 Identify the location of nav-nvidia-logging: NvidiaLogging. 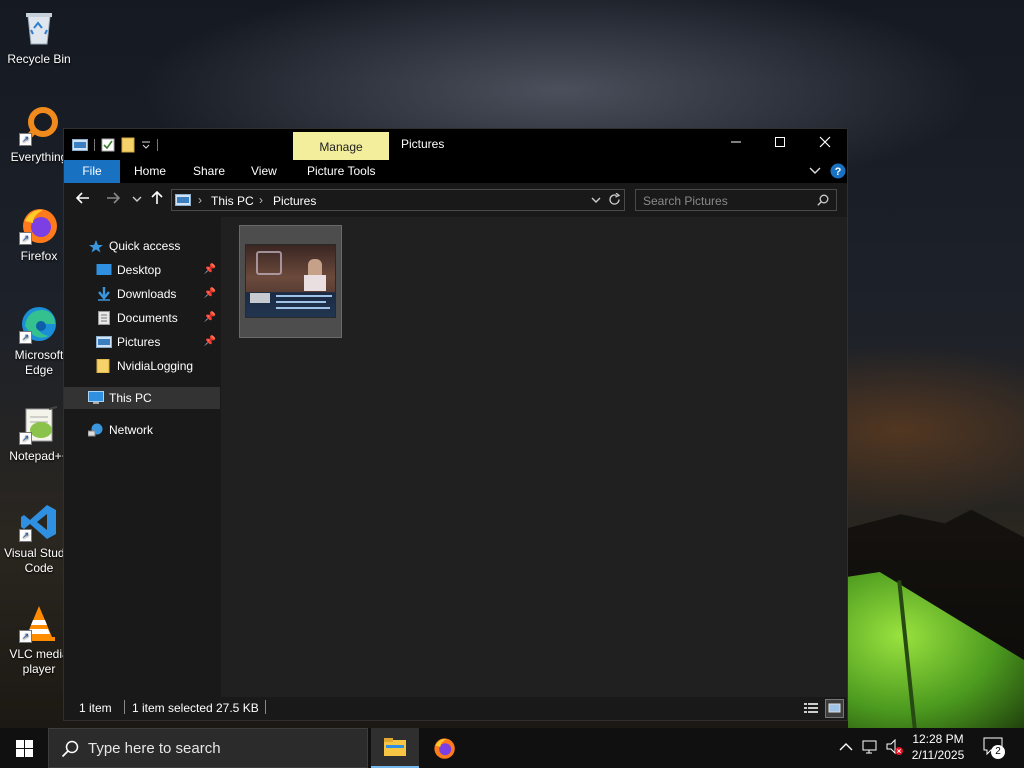
(142, 366).